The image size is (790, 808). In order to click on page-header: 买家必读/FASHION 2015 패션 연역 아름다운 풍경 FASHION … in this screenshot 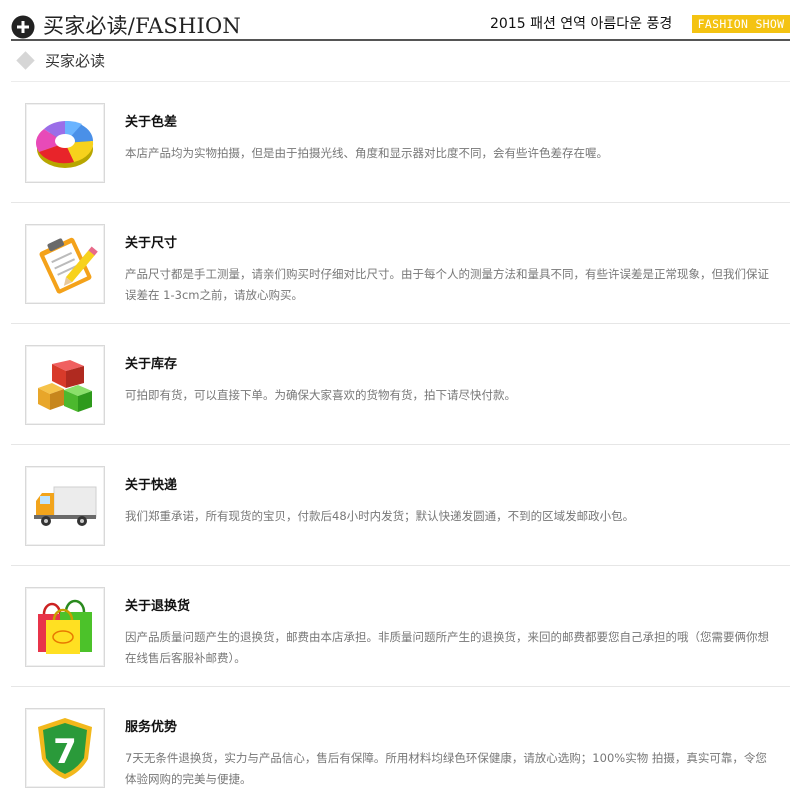, I will do `click(395, 20)`.